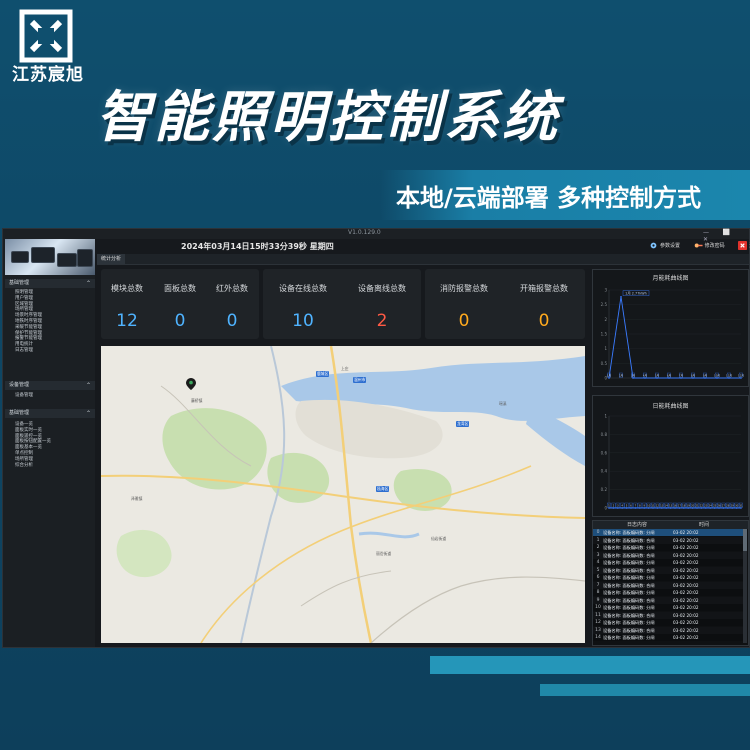  What do you see at coordinates (303, 321) in the screenshot?
I see `stat-value: 10` at bounding box center [303, 321].